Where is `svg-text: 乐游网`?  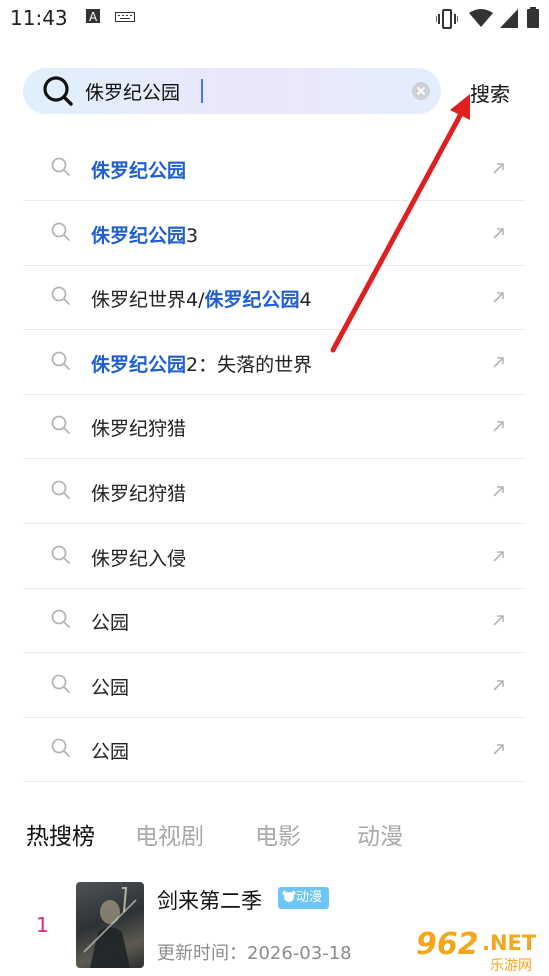
svg-text: 乐游网 is located at coordinates (511, 966).